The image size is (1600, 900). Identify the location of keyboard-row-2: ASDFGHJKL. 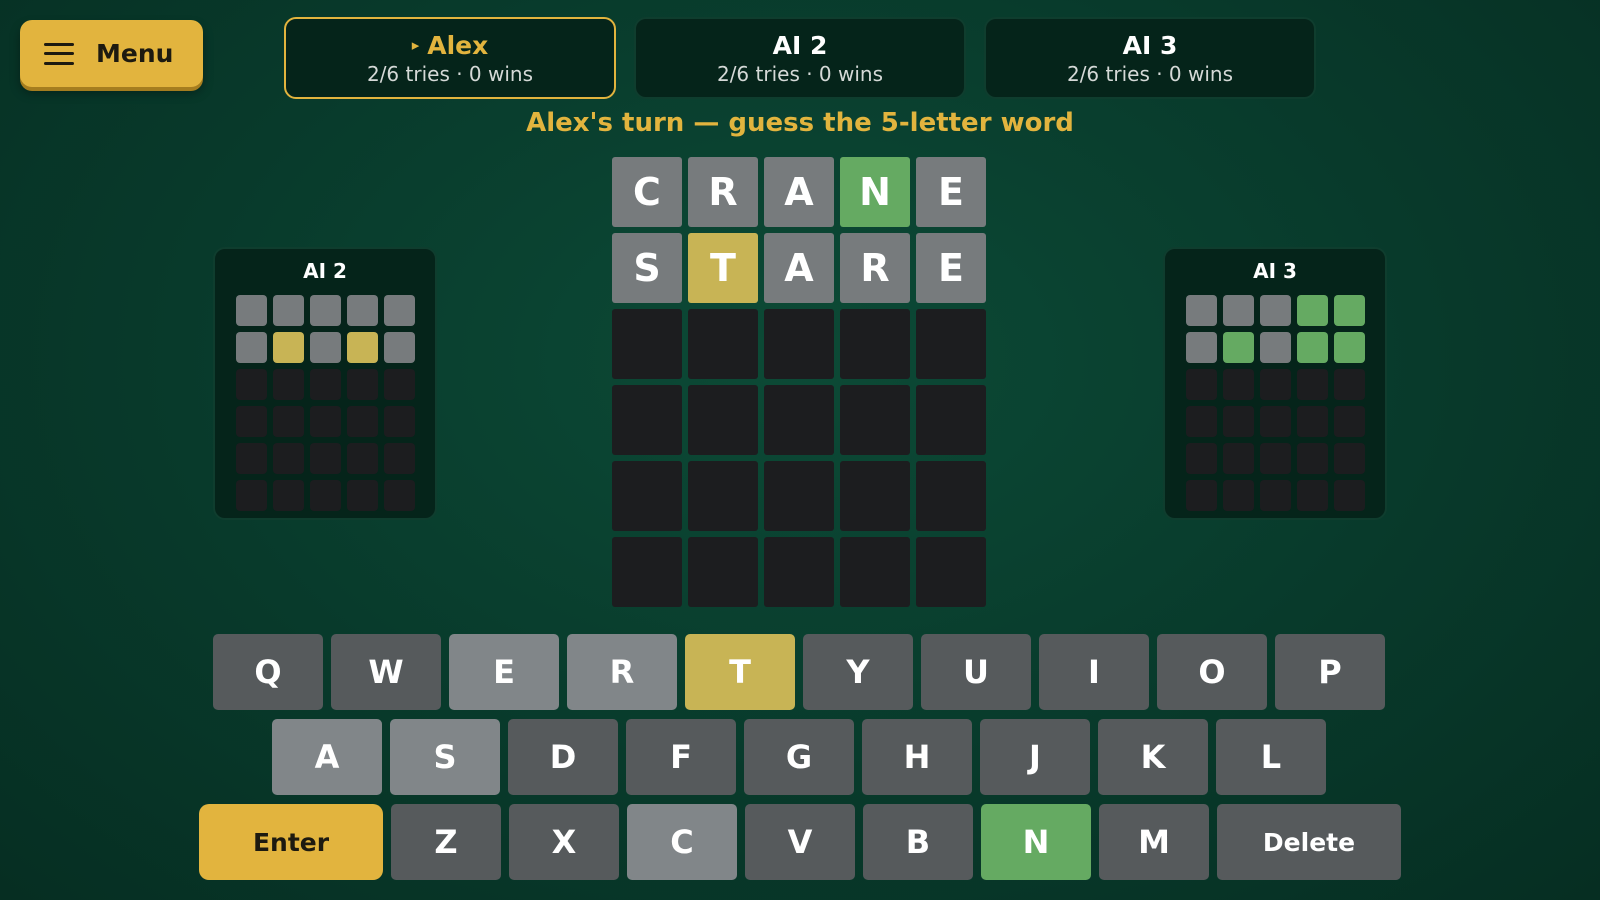
(799, 757).